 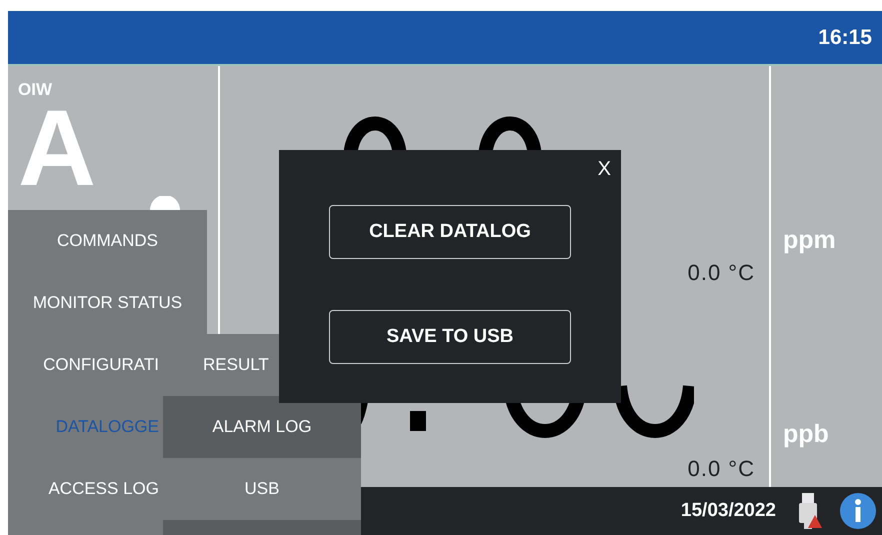 I want to click on dialog-button: SAVE TO USB, so click(x=450, y=337).